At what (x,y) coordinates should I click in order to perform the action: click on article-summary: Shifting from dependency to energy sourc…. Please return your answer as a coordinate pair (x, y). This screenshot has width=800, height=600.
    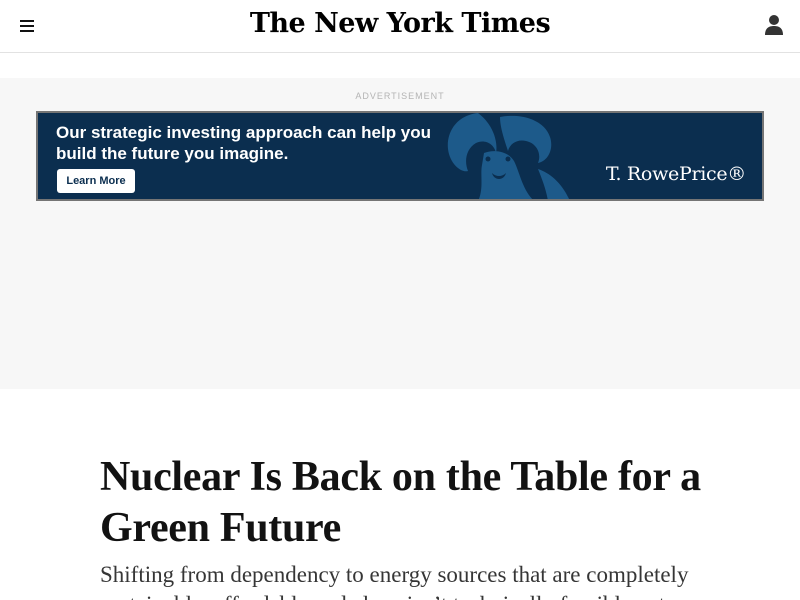
    Looking at the image, I should click on (394, 581).